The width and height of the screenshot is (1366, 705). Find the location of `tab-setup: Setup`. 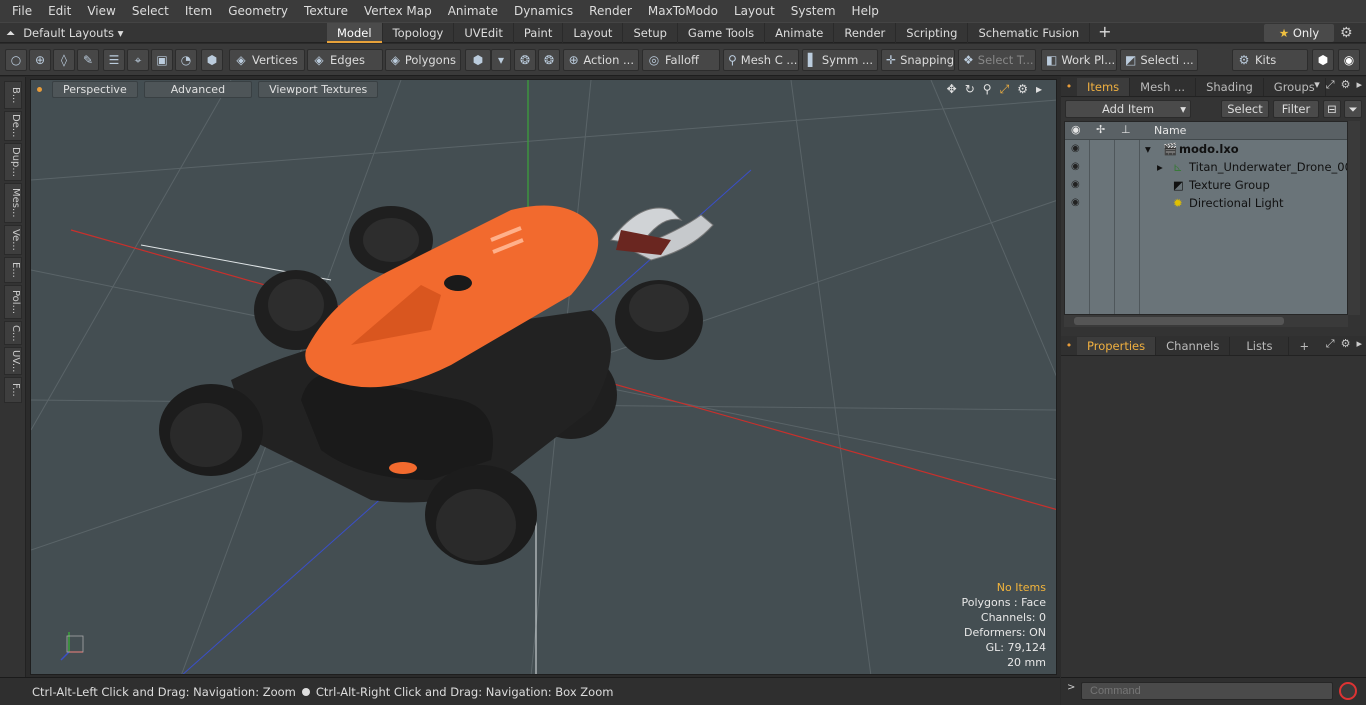

tab-setup: Setup is located at coordinates (650, 33).